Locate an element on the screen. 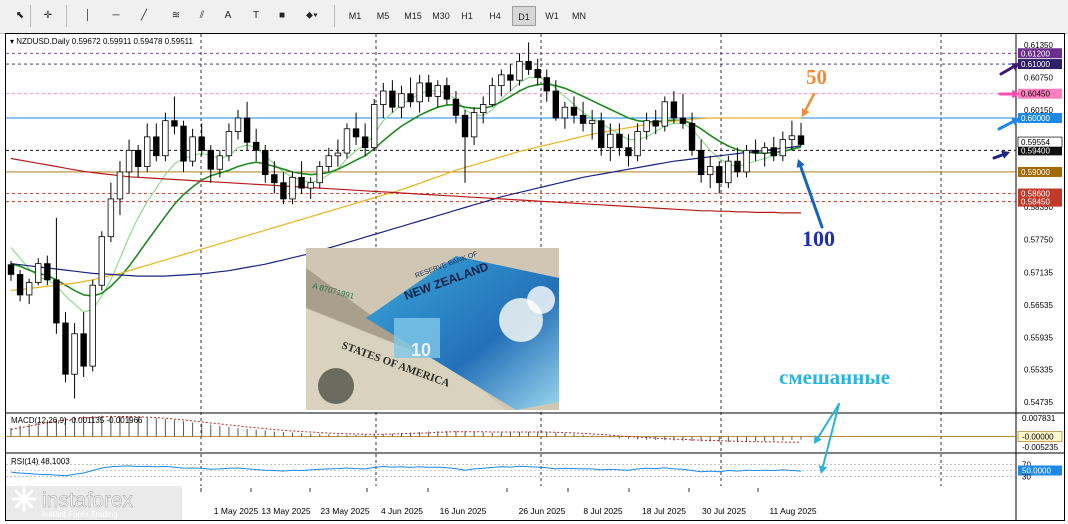 The image size is (1068, 524). arrow-blue-100-icon is located at coordinates (811, 196).